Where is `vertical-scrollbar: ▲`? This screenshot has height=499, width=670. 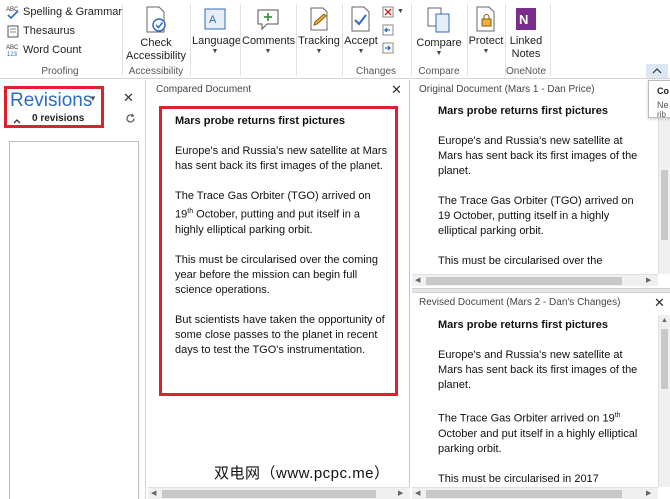 vertical-scrollbar: ▲ is located at coordinates (664, 401).